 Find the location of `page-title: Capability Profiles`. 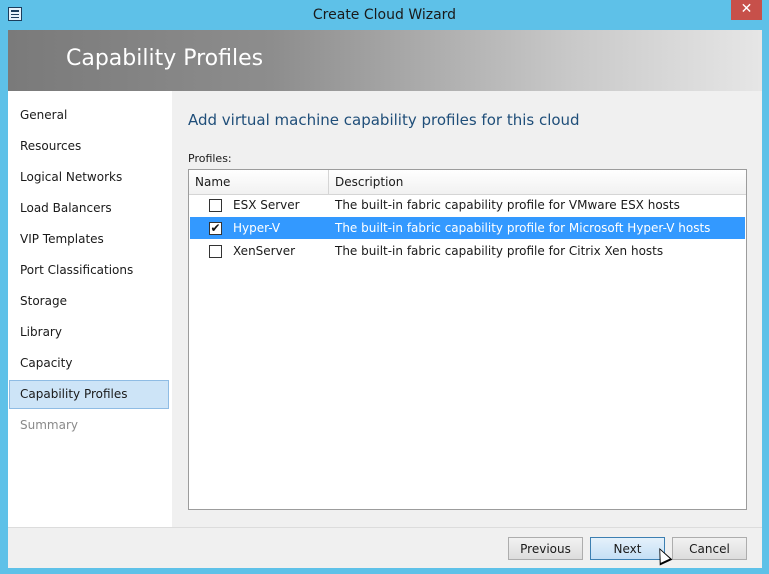

page-title: Capability Profiles is located at coordinates (165, 58).